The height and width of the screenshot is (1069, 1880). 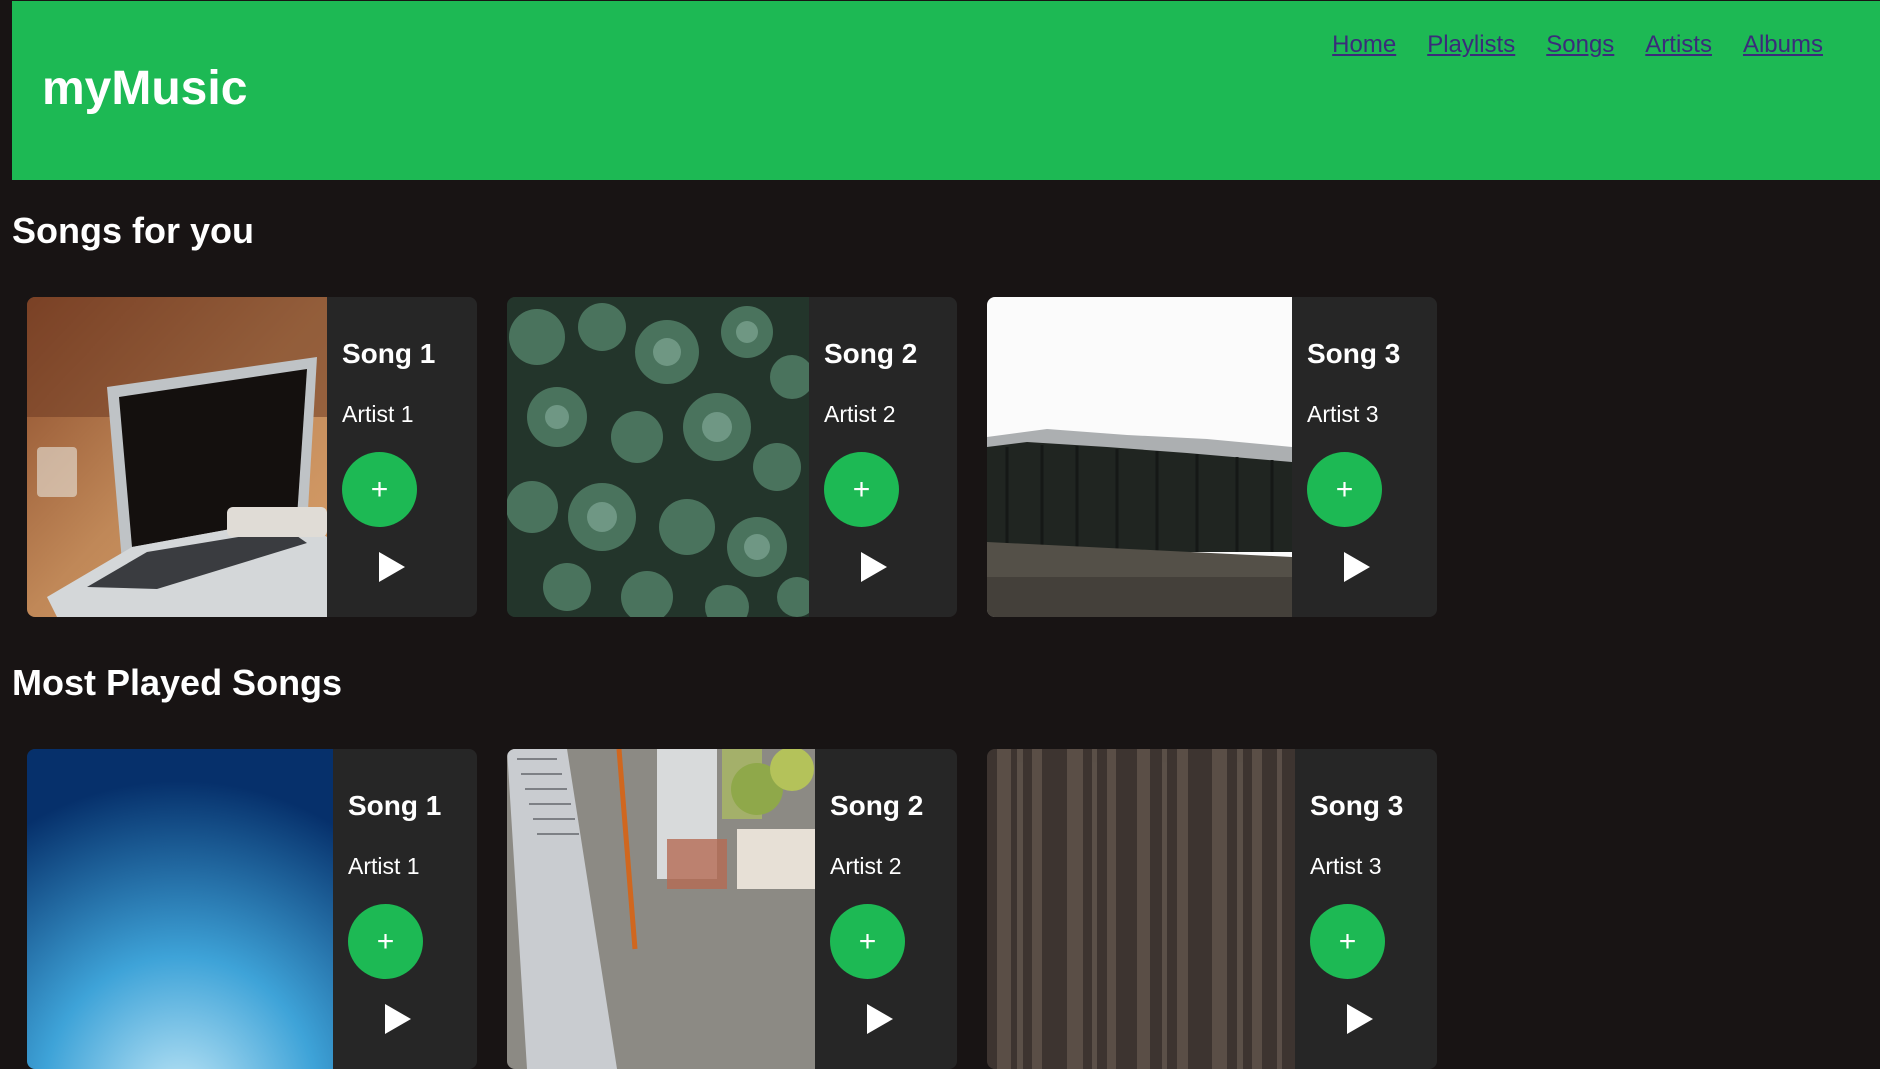 I want to click on forest-field-image, so click(x=1139, y=457).